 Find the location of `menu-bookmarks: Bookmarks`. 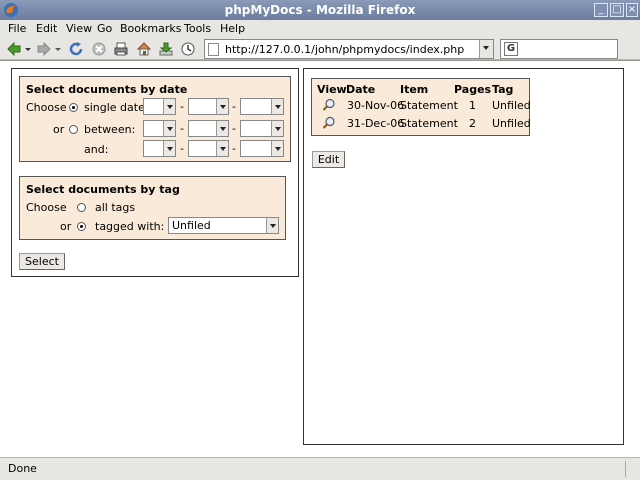

menu-bookmarks: Bookmarks is located at coordinates (150, 28).